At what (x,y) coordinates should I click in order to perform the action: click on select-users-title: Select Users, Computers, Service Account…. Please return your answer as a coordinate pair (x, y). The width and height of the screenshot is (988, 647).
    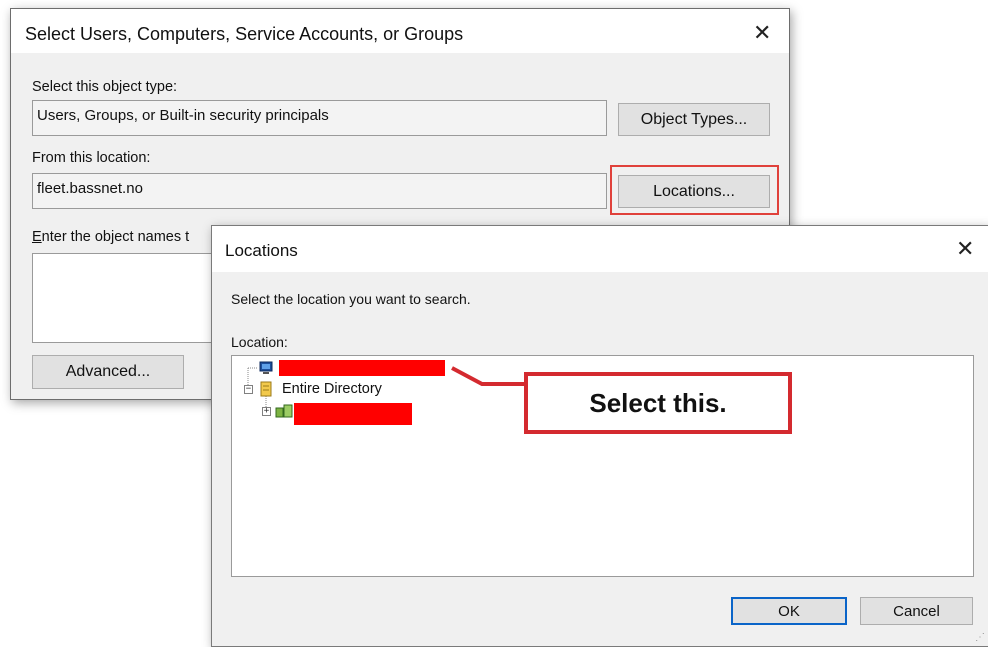
    Looking at the image, I should click on (244, 34).